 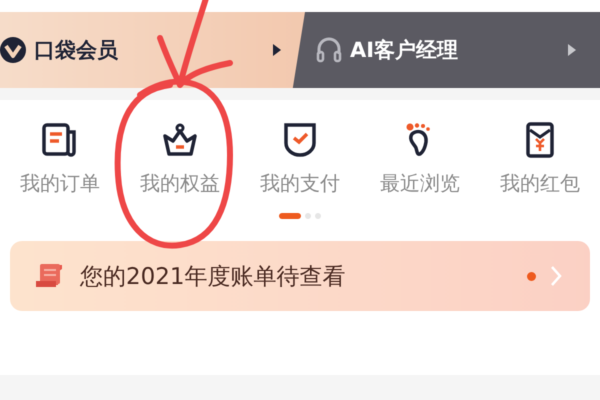 I want to click on shortcut-item: 我的支付, so click(x=300, y=159).